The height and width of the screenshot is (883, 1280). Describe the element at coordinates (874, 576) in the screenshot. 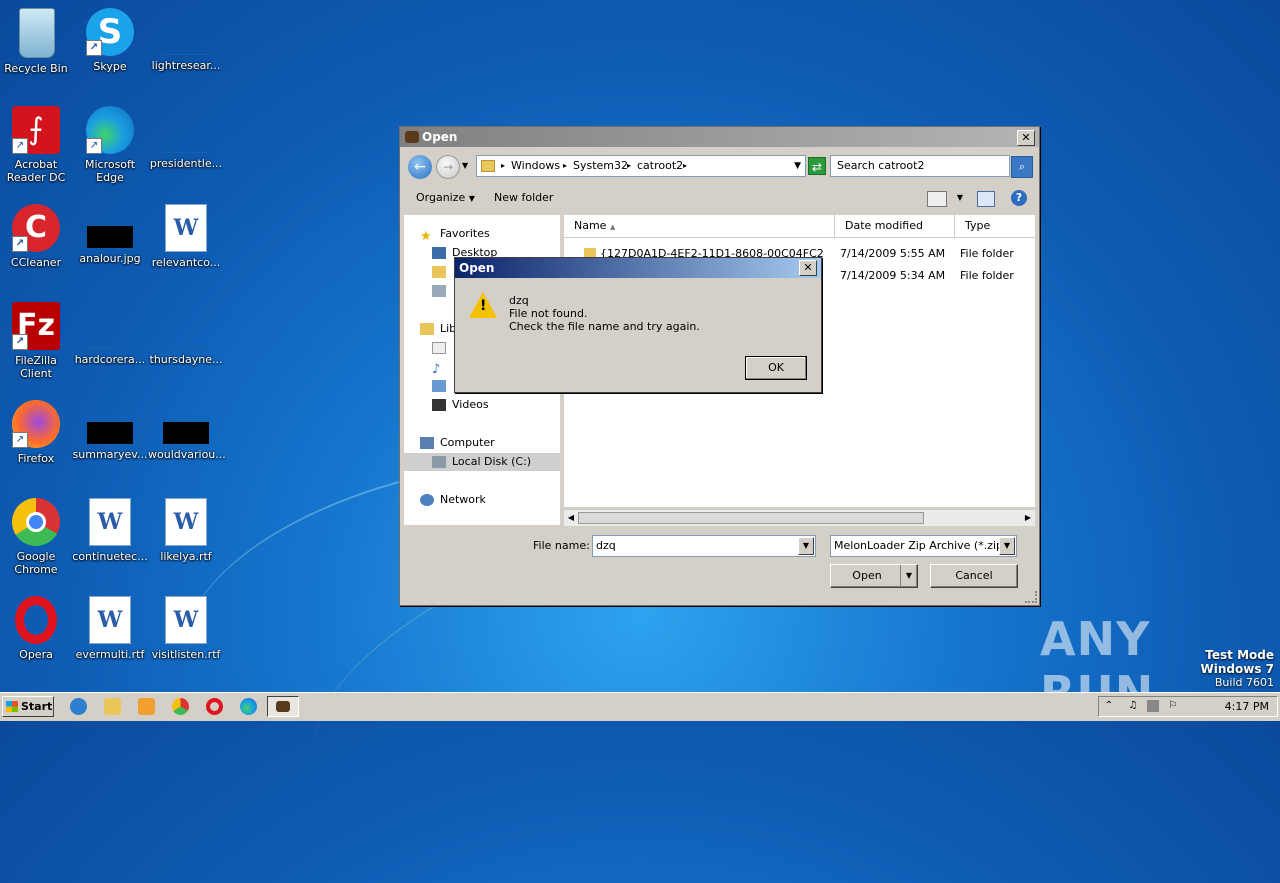

I see `open-button: Open ▼` at that location.